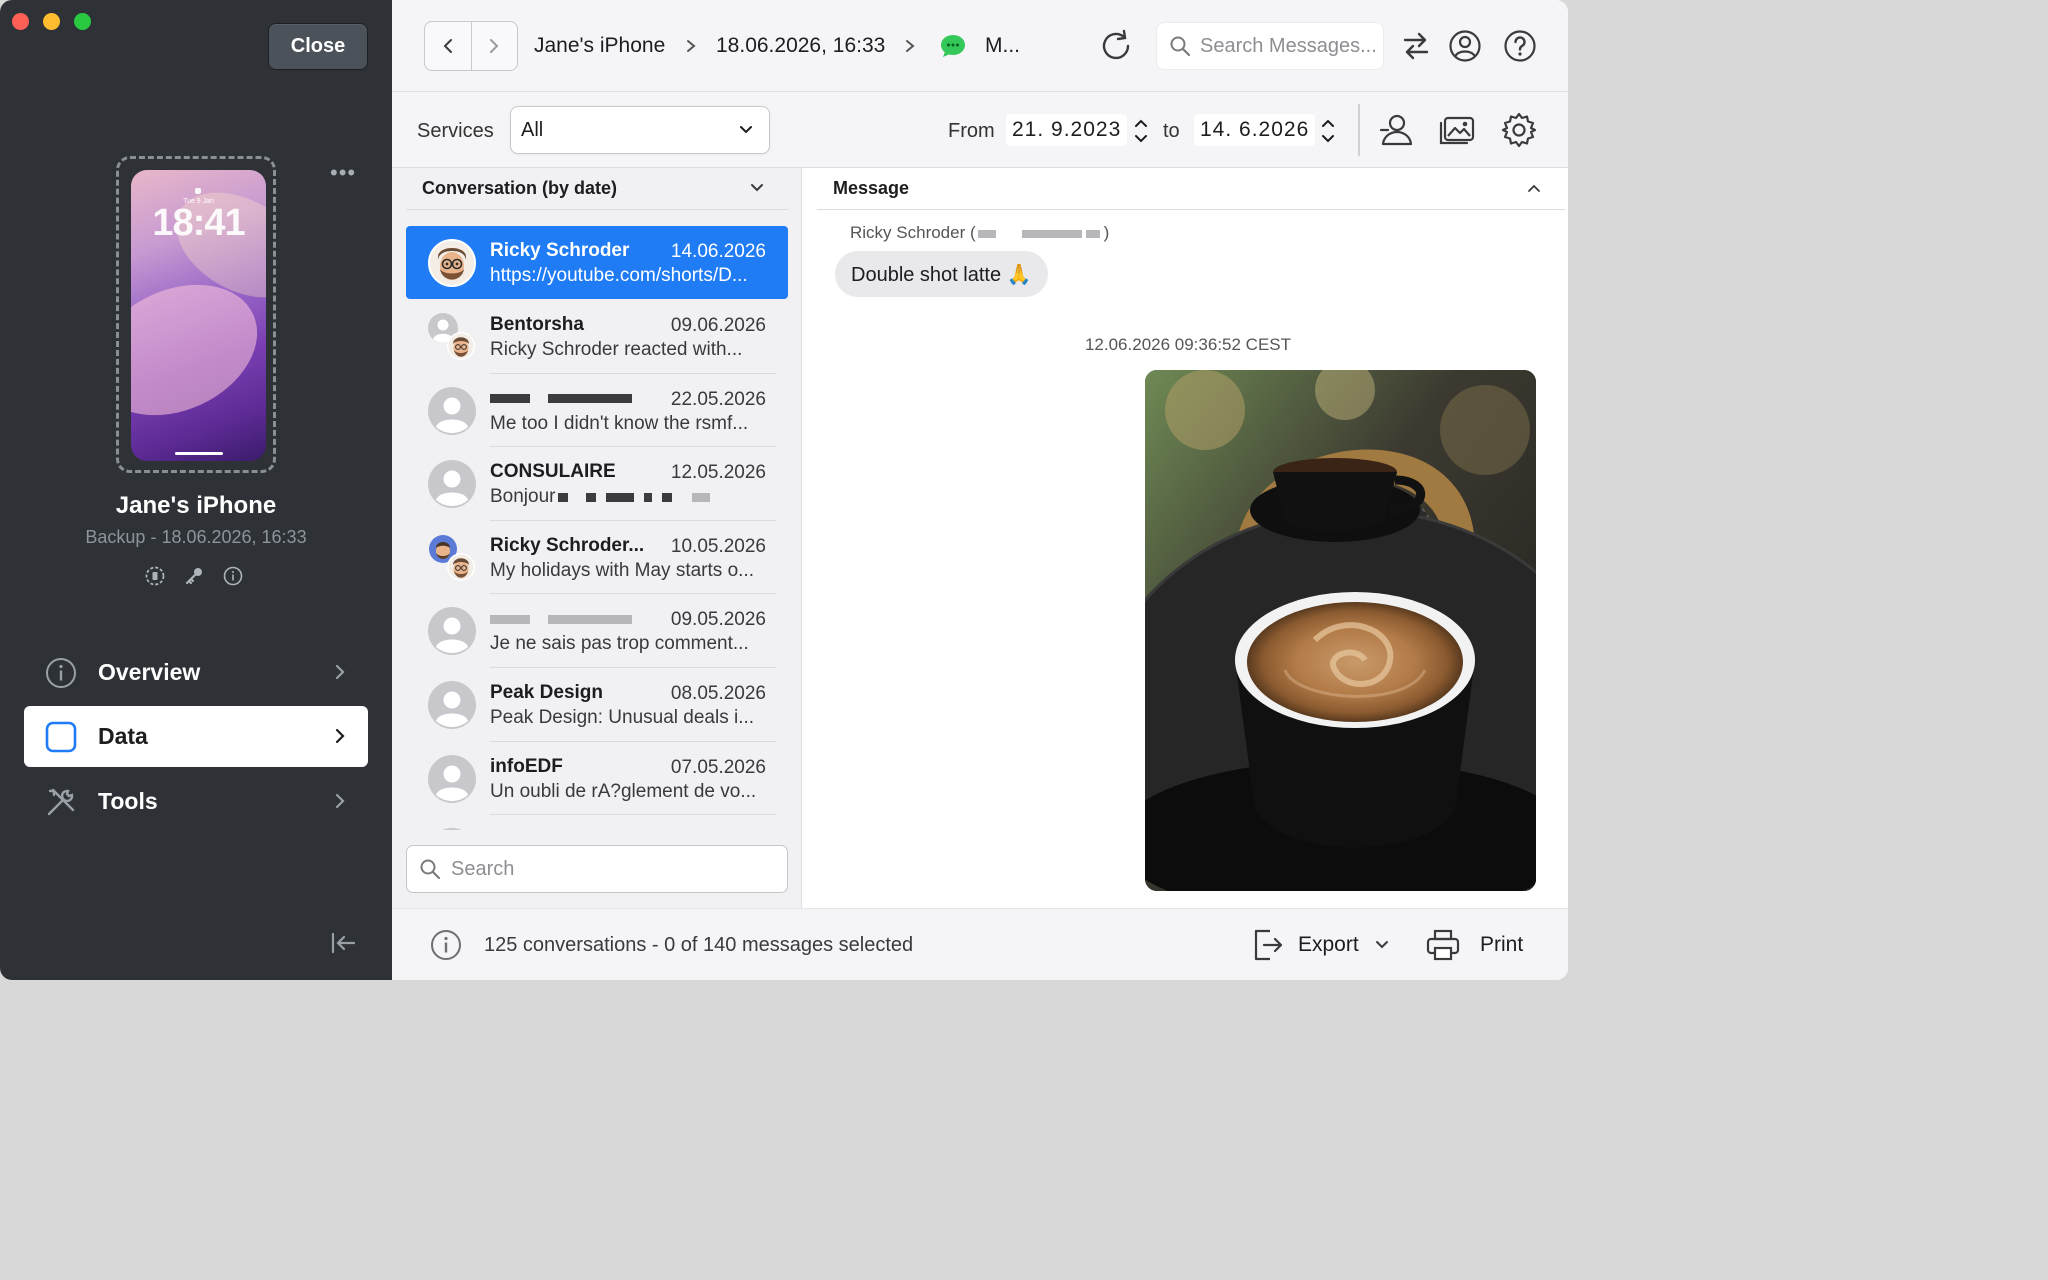 The width and height of the screenshot is (2048, 1280). Describe the element at coordinates (1191, 189) in the screenshot. I see `message-header: Message` at that location.